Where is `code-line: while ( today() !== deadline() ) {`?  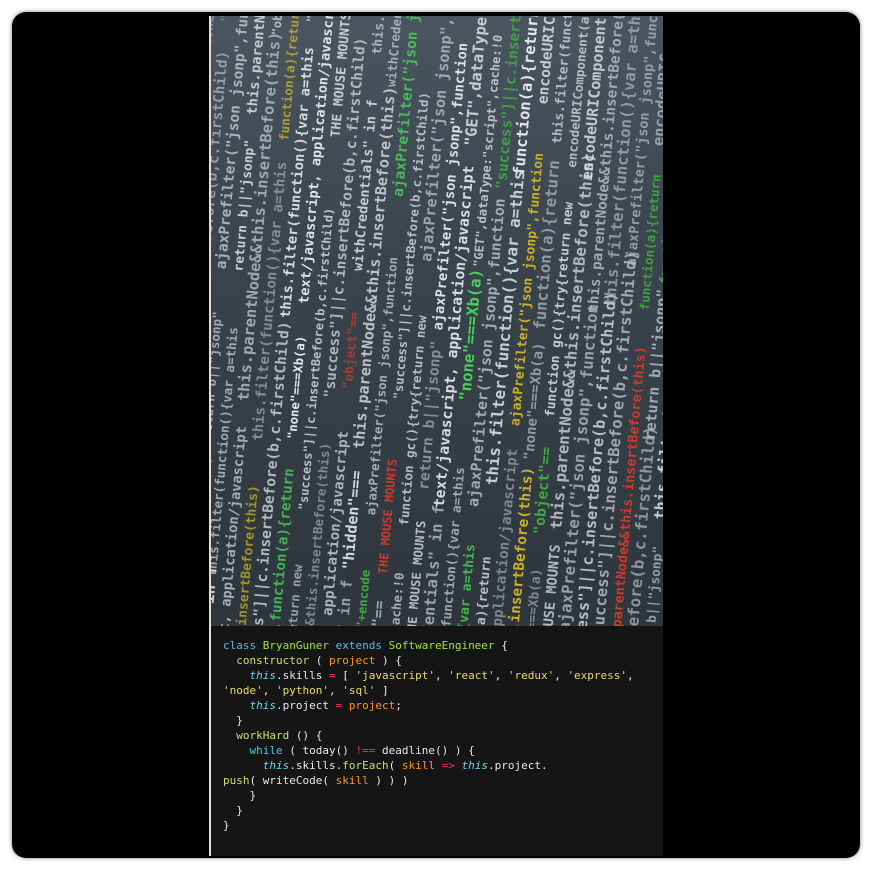 code-line: while ( today() !== deadline() ) { is located at coordinates (439, 750).